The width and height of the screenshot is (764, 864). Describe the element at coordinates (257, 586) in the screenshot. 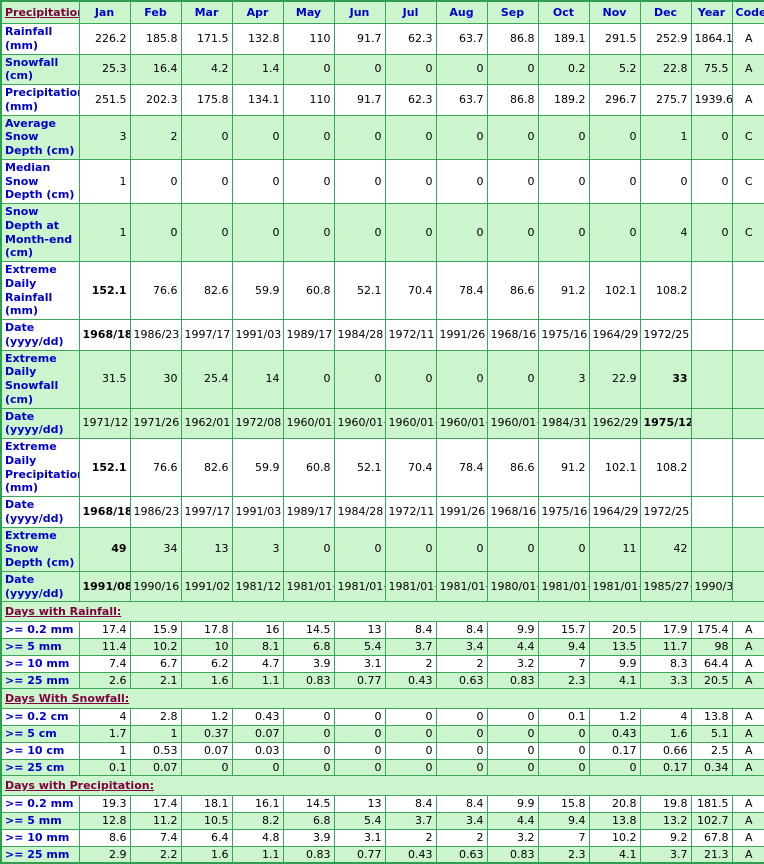

I see `cell-apr: 1981/12` at that location.